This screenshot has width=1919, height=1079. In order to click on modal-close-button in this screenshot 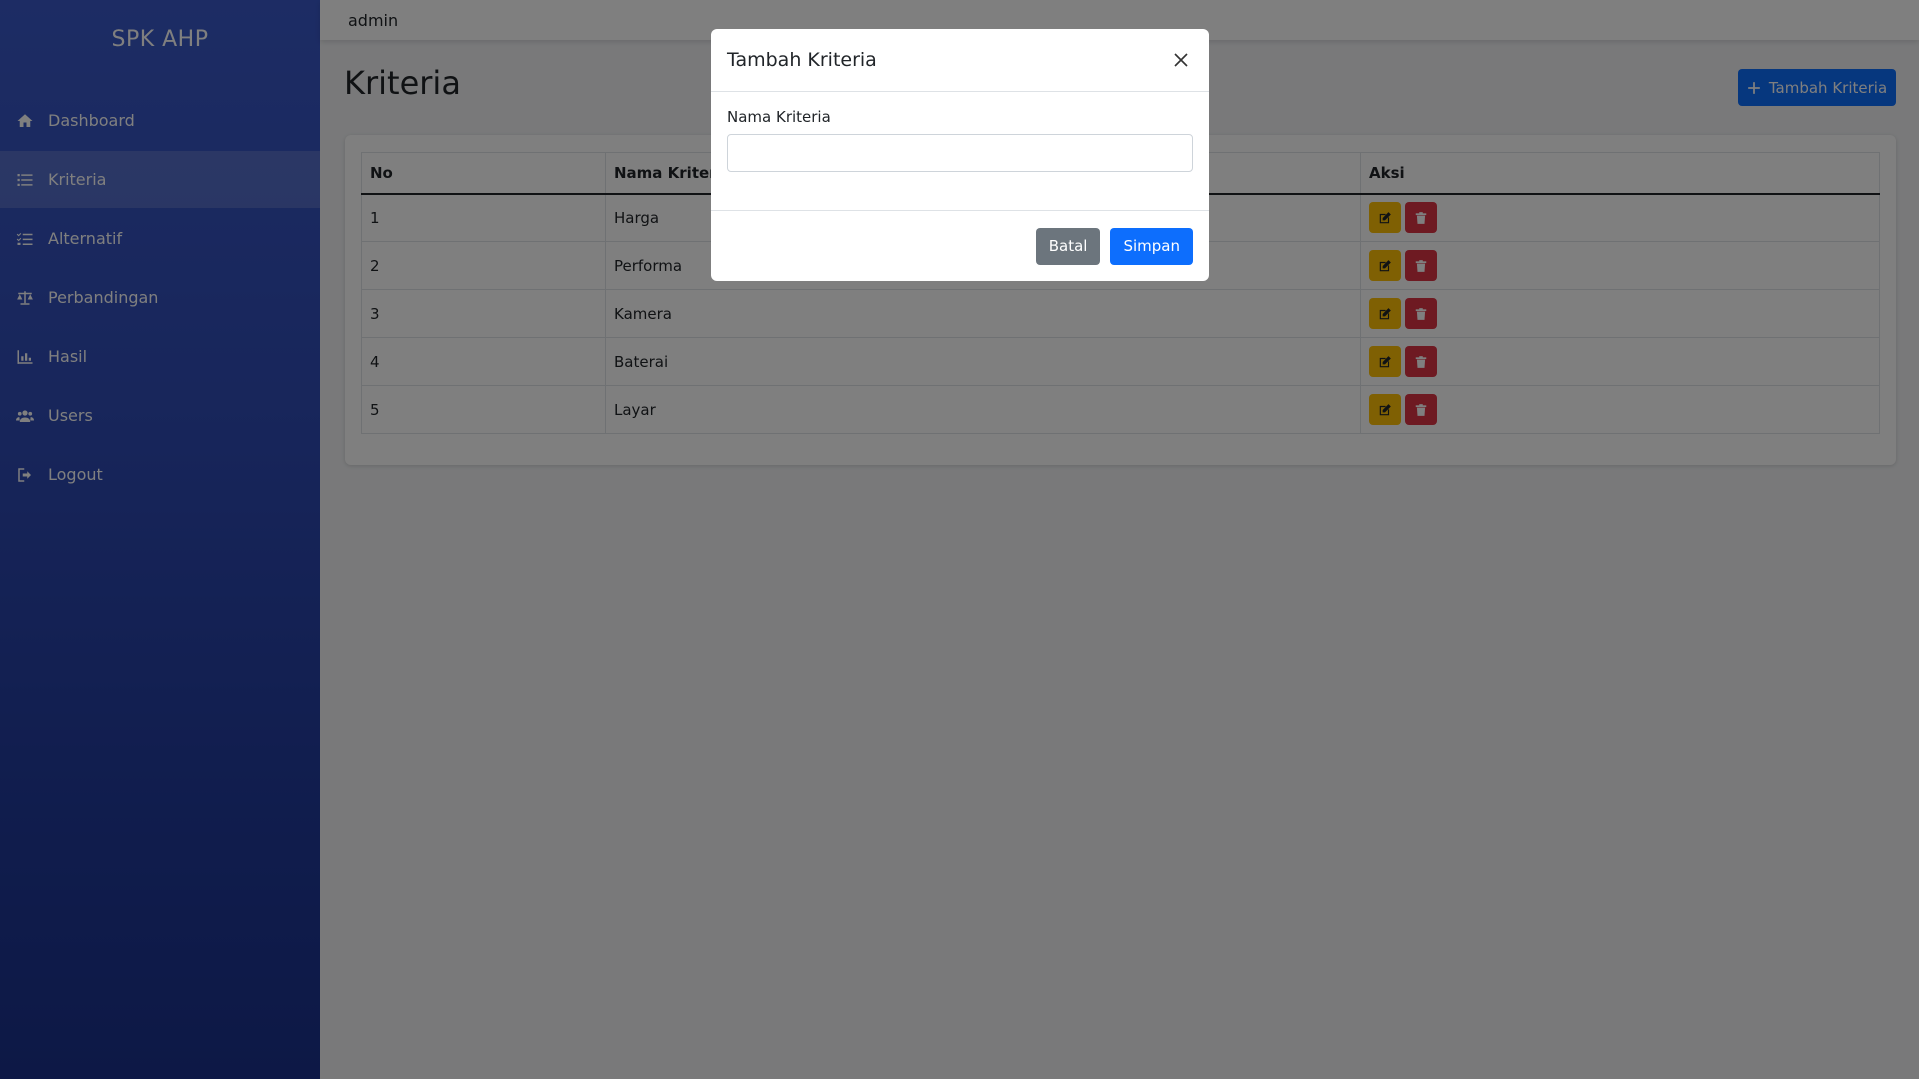, I will do `click(1181, 60)`.